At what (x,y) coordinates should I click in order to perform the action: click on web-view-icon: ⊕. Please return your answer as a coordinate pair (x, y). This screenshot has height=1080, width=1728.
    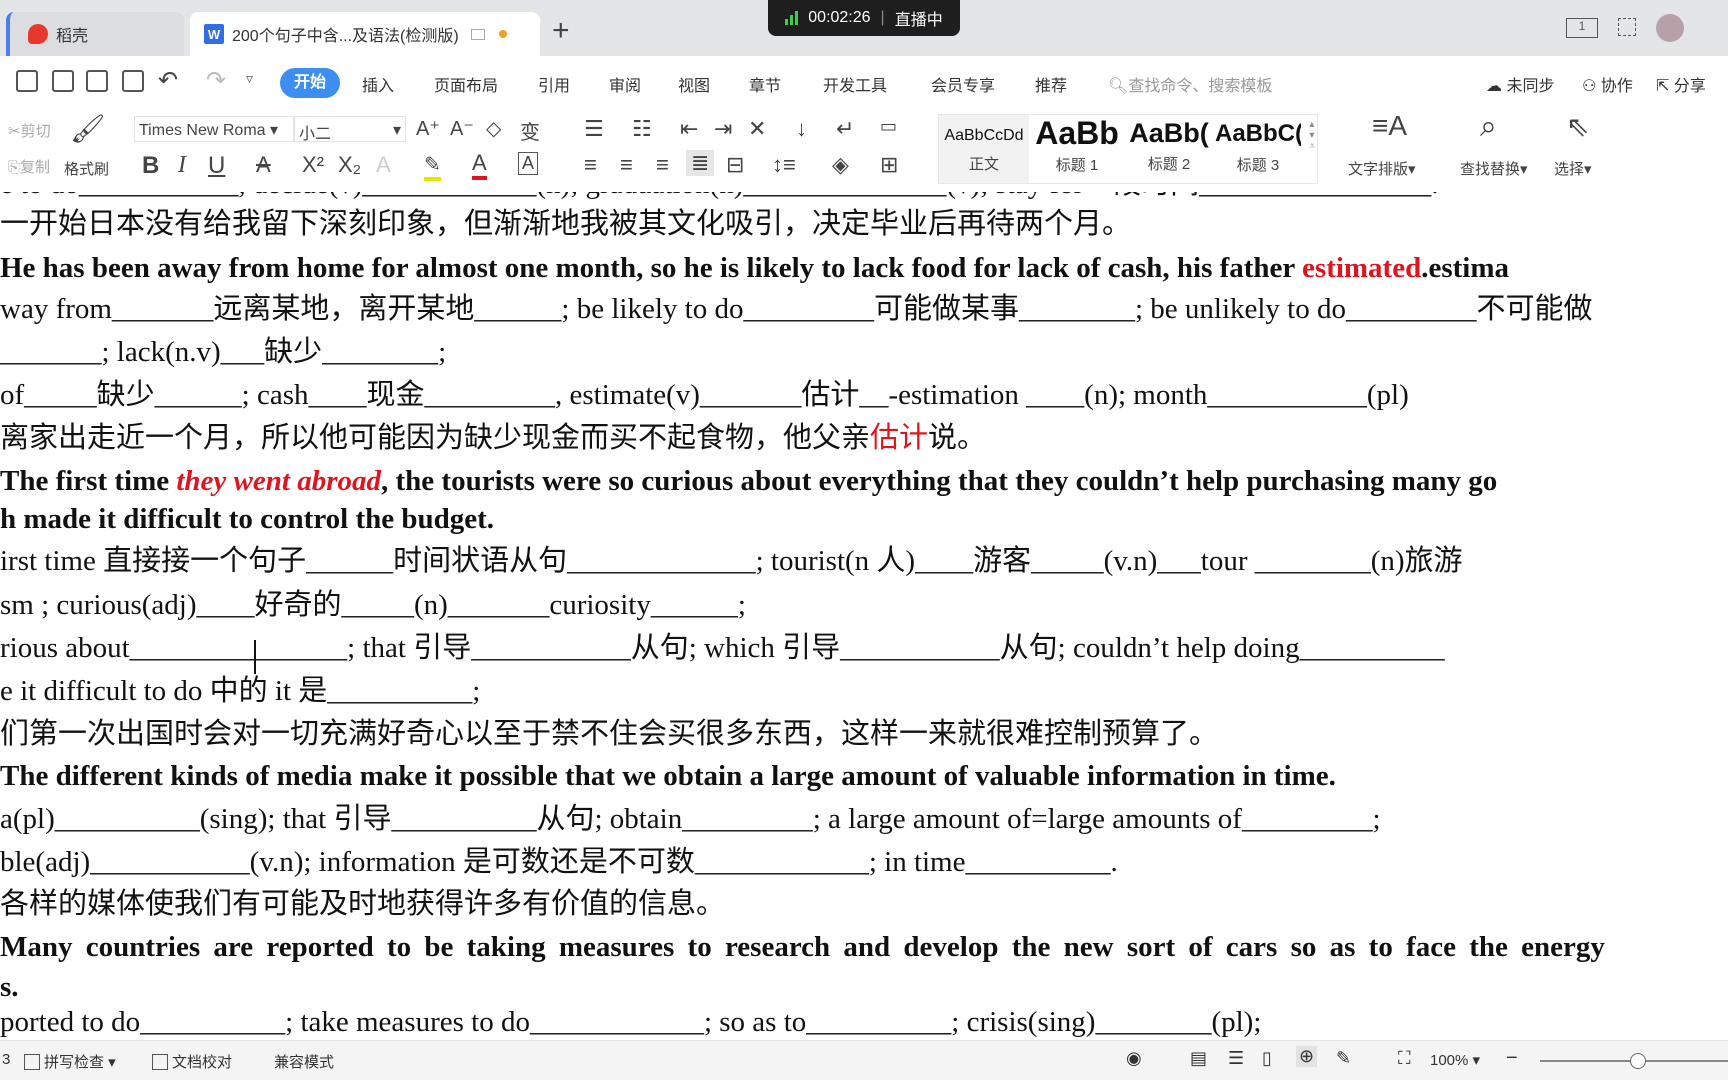
    Looking at the image, I should click on (1307, 1056).